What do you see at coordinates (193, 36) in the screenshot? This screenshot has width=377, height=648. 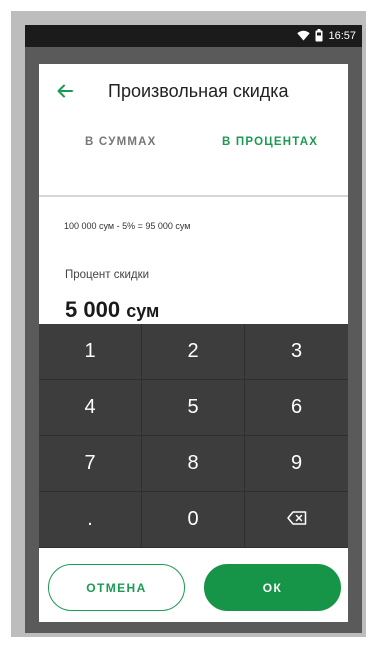 I see `status-bar: 16:57` at bounding box center [193, 36].